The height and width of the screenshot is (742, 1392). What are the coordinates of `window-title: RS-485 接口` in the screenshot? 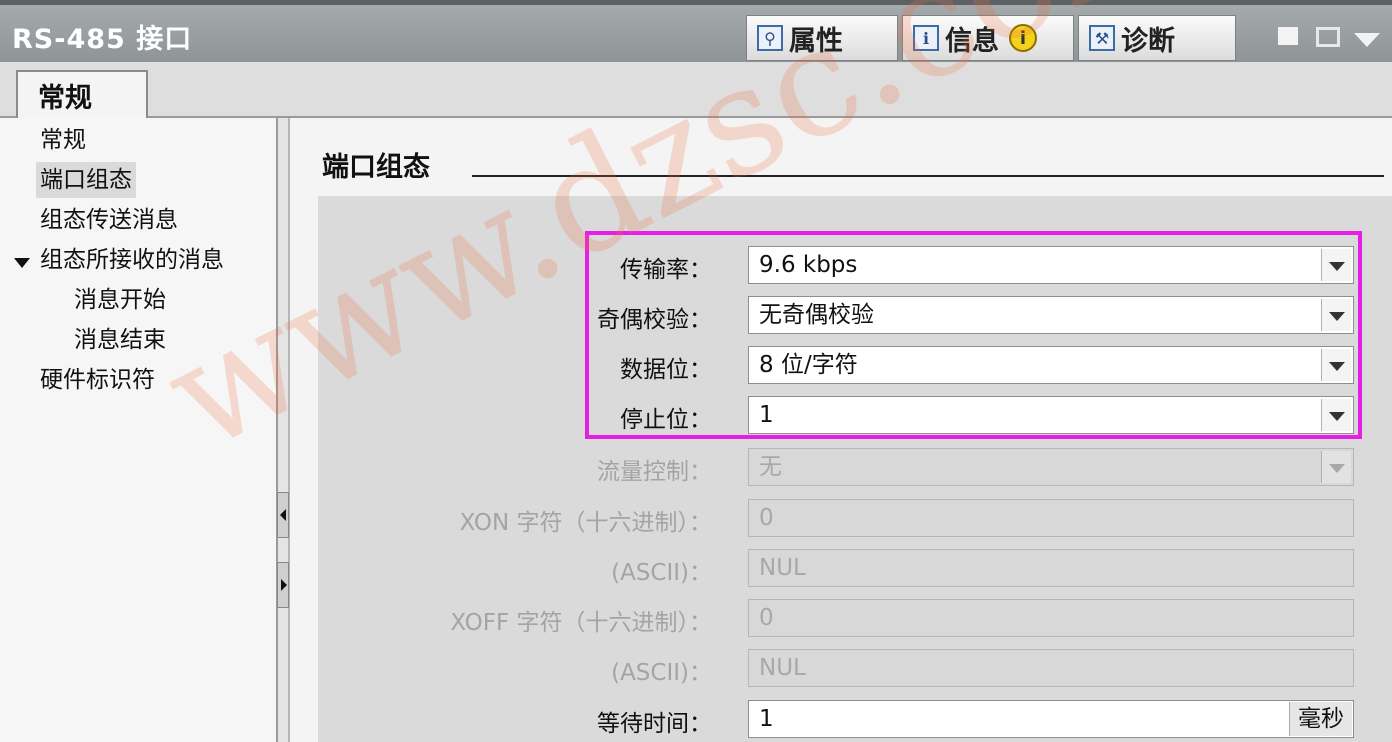 It's located at (102, 39).